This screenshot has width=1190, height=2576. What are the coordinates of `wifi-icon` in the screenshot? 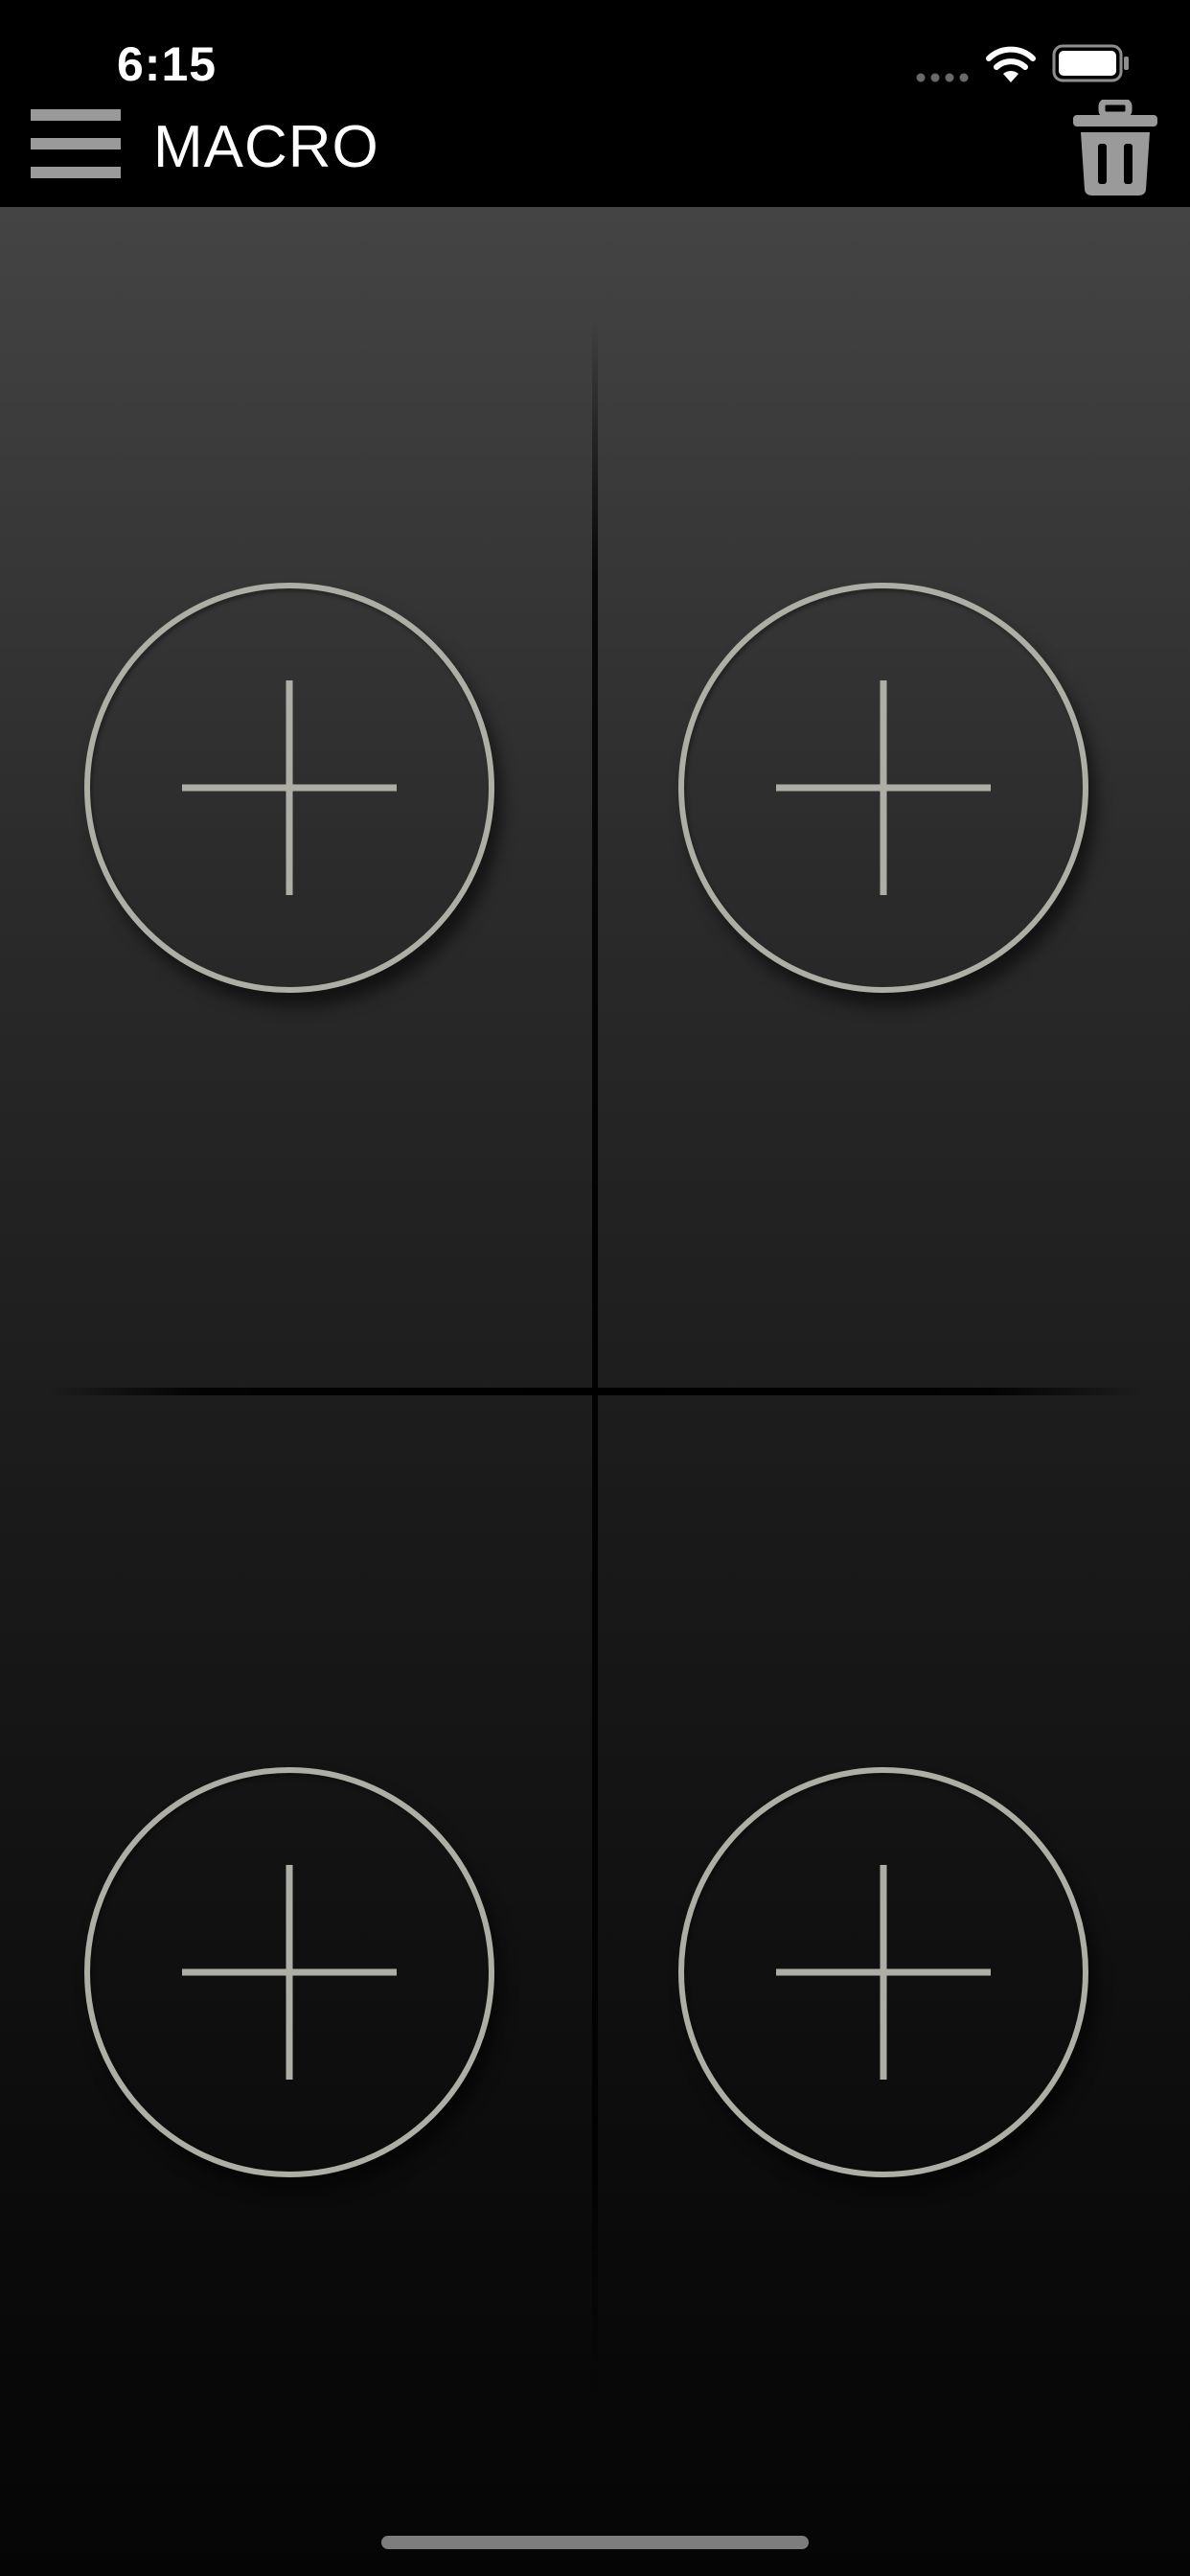 It's located at (1011, 64).